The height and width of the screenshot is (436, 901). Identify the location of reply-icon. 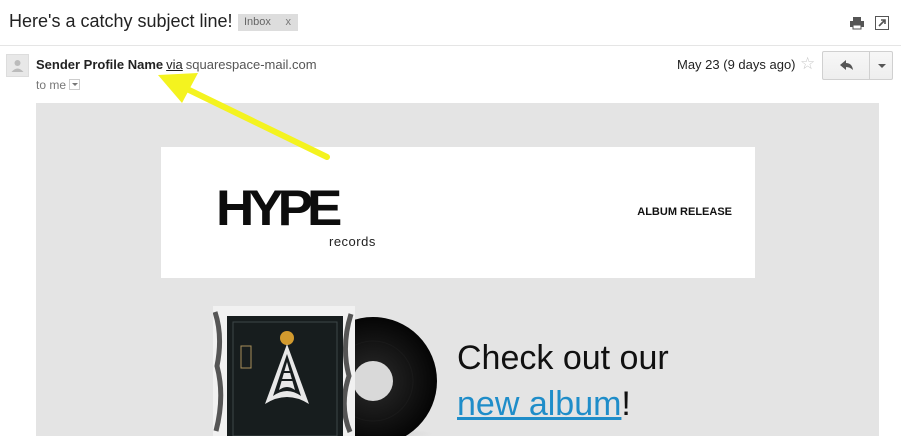
(846, 65).